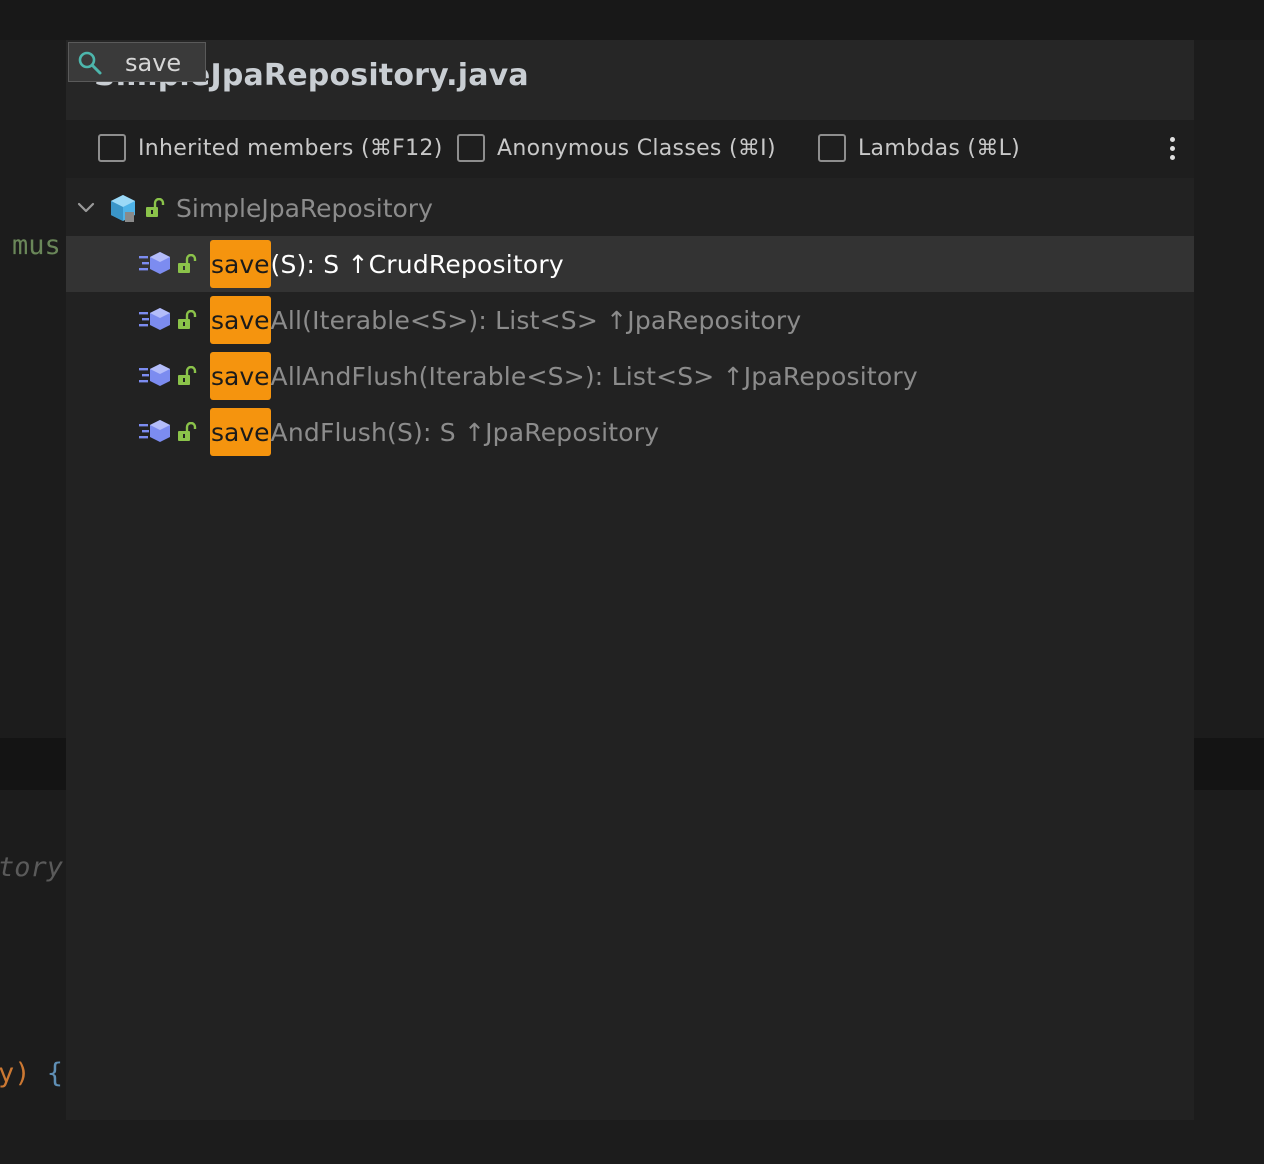 This screenshot has width=1264, height=1164. Describe the element at coordinates (86, 208) in the screenshot. I see `chevron-down-icon` at that location.